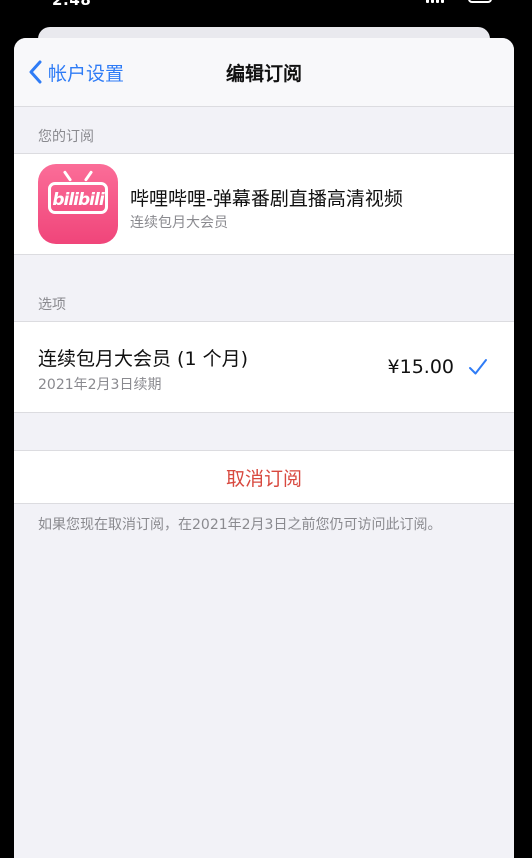  What do you see at coordinates (264, 367) in the screenshot?
I see `option-row-monthly: 连续包月大会员 (1 个月) 2021年2月3日续期 ¥15.00` at bounding box center [264, 367].